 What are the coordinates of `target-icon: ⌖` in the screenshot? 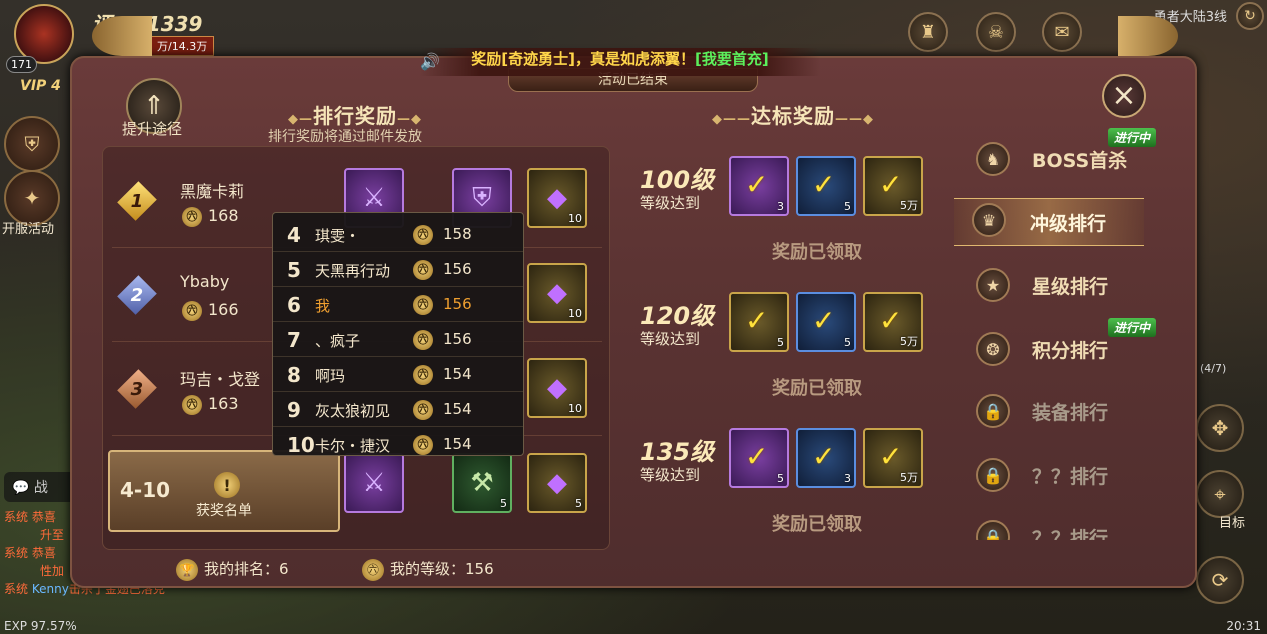 It's located at (1220, 494).